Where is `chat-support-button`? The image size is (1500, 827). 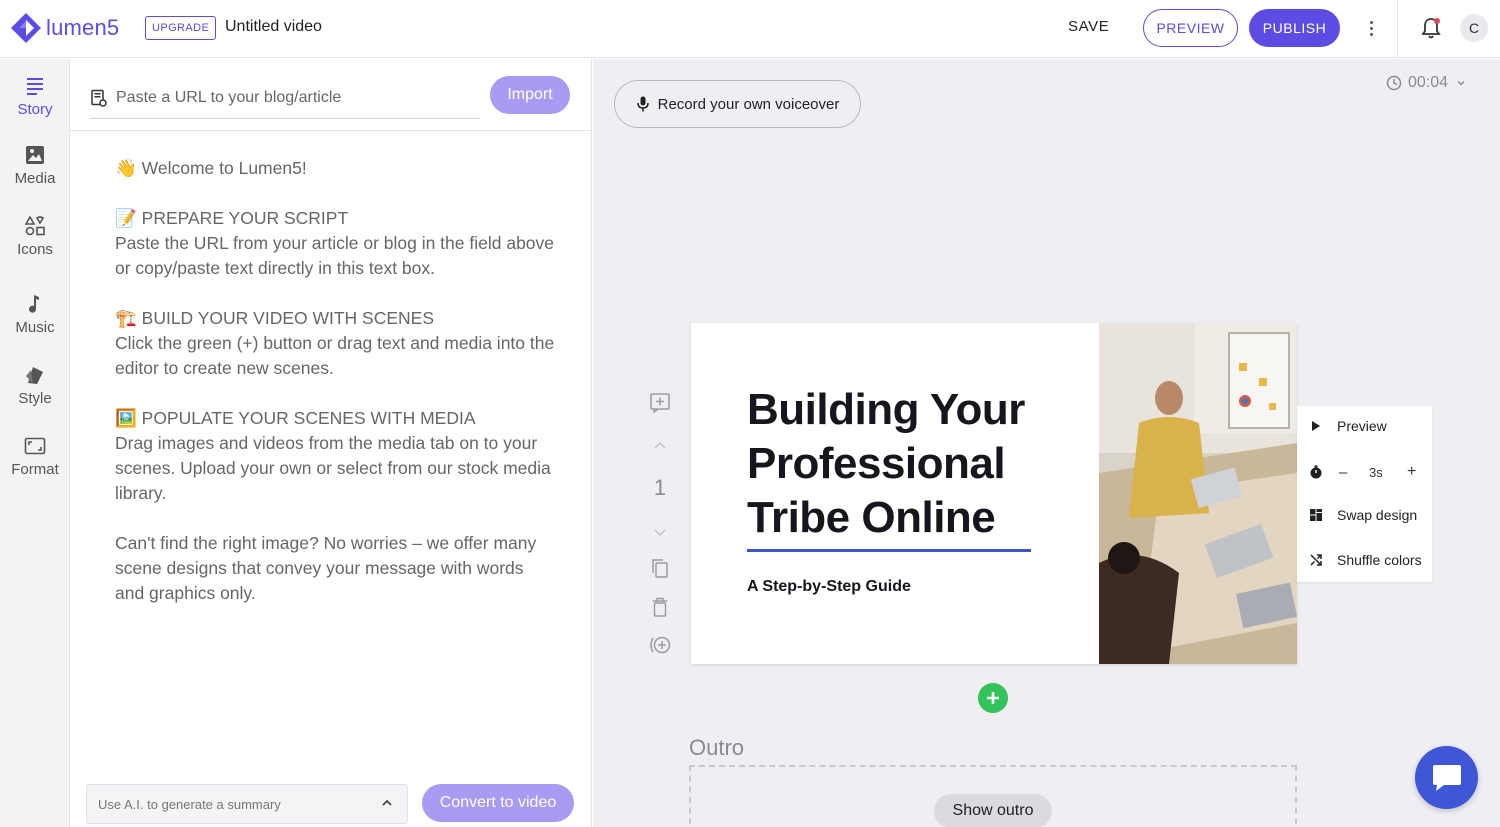
chat-support-button is located at coordinates (1446, 777).